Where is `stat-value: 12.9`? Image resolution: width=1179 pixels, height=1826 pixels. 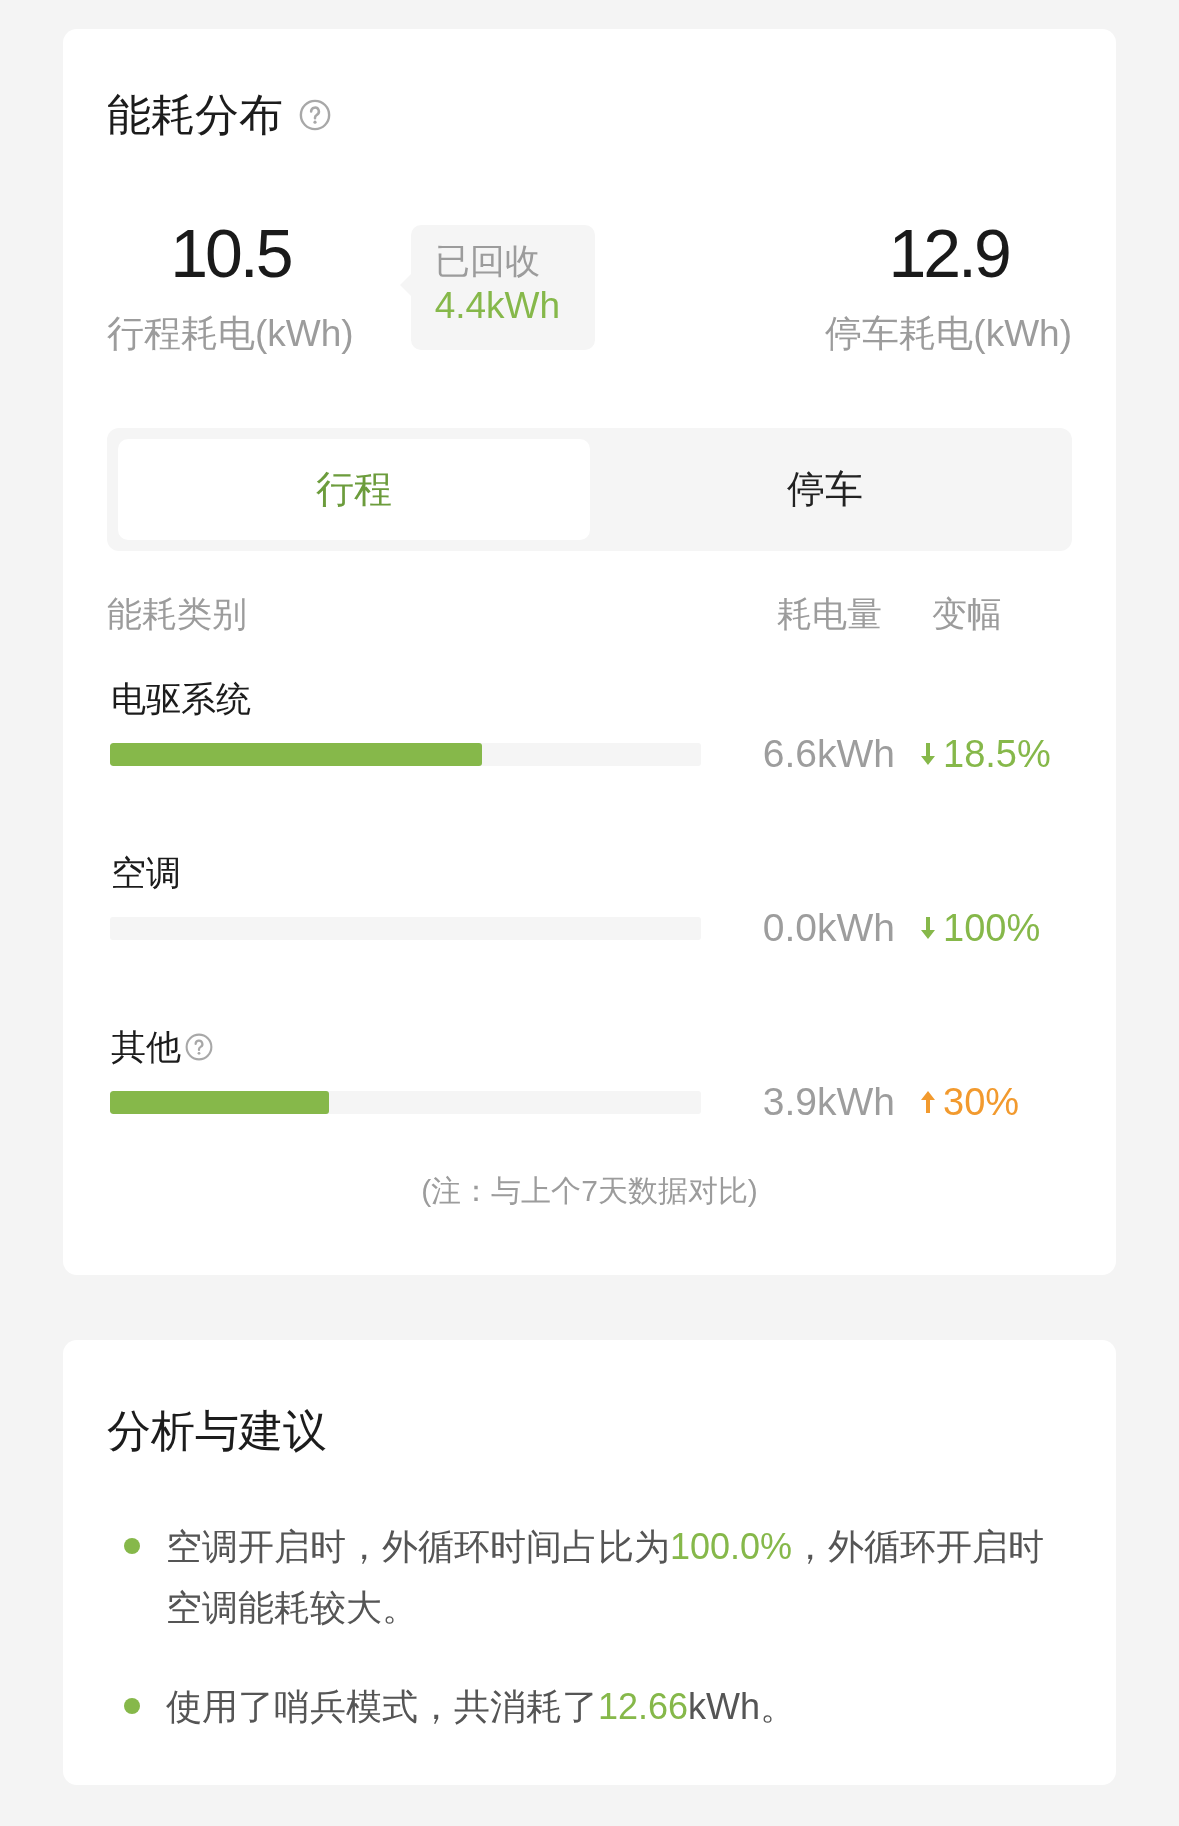
stat-value: 12.9 is located at coordinates (948, 253).